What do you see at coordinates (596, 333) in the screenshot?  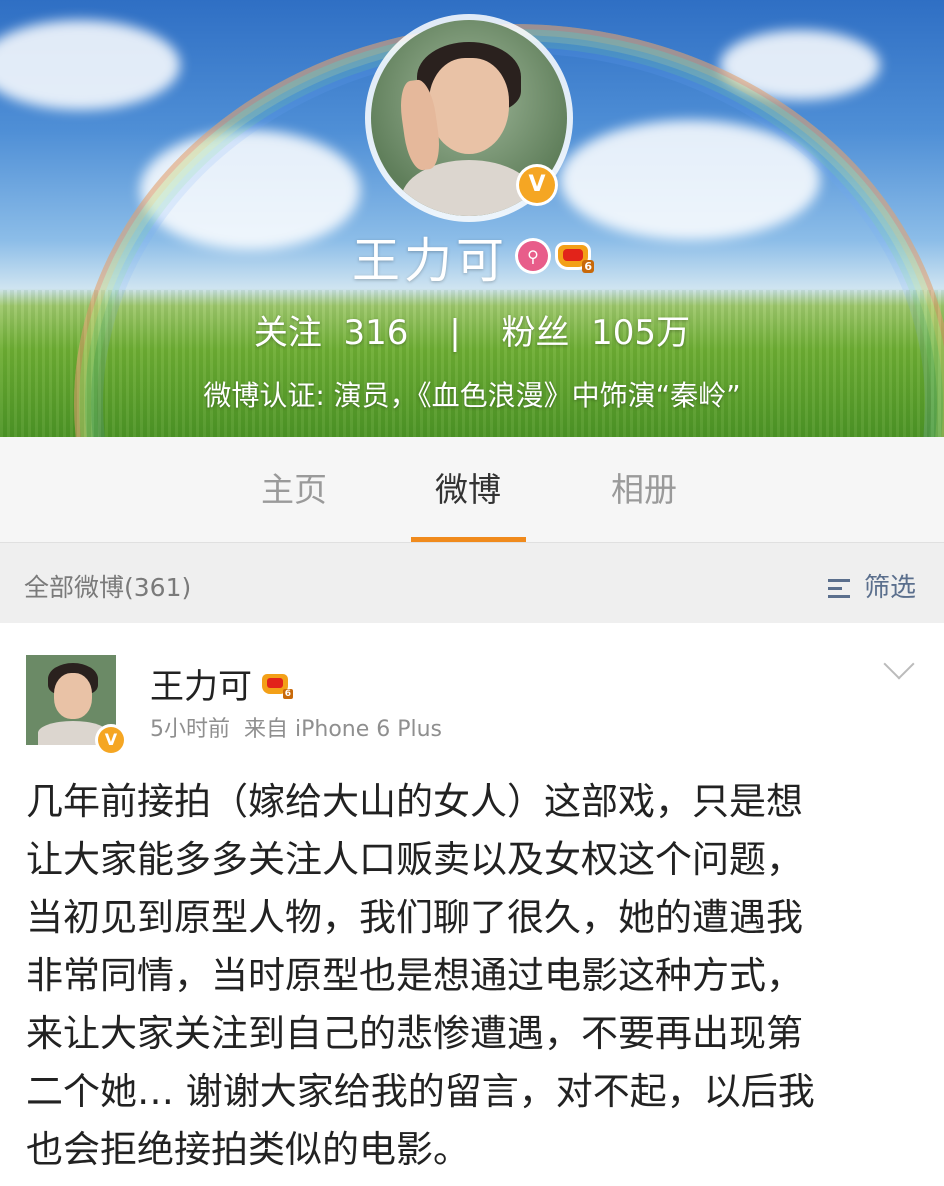 I see `fans-stat: 粉丝 105万` at bounding box center [596, 333].